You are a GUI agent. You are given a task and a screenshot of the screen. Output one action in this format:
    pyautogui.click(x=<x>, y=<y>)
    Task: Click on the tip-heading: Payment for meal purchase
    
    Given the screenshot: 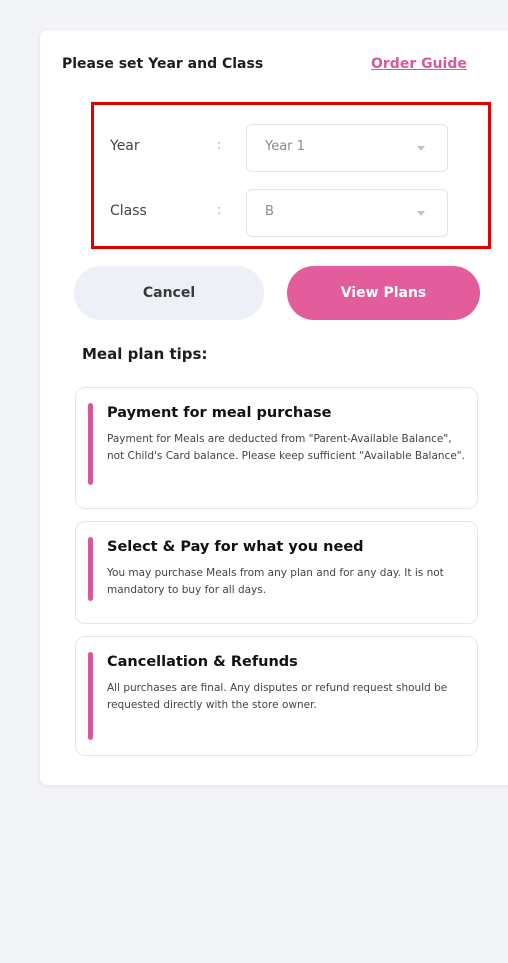 What is the action you would take?
    pyautogui.click(x=219, y=413)
    